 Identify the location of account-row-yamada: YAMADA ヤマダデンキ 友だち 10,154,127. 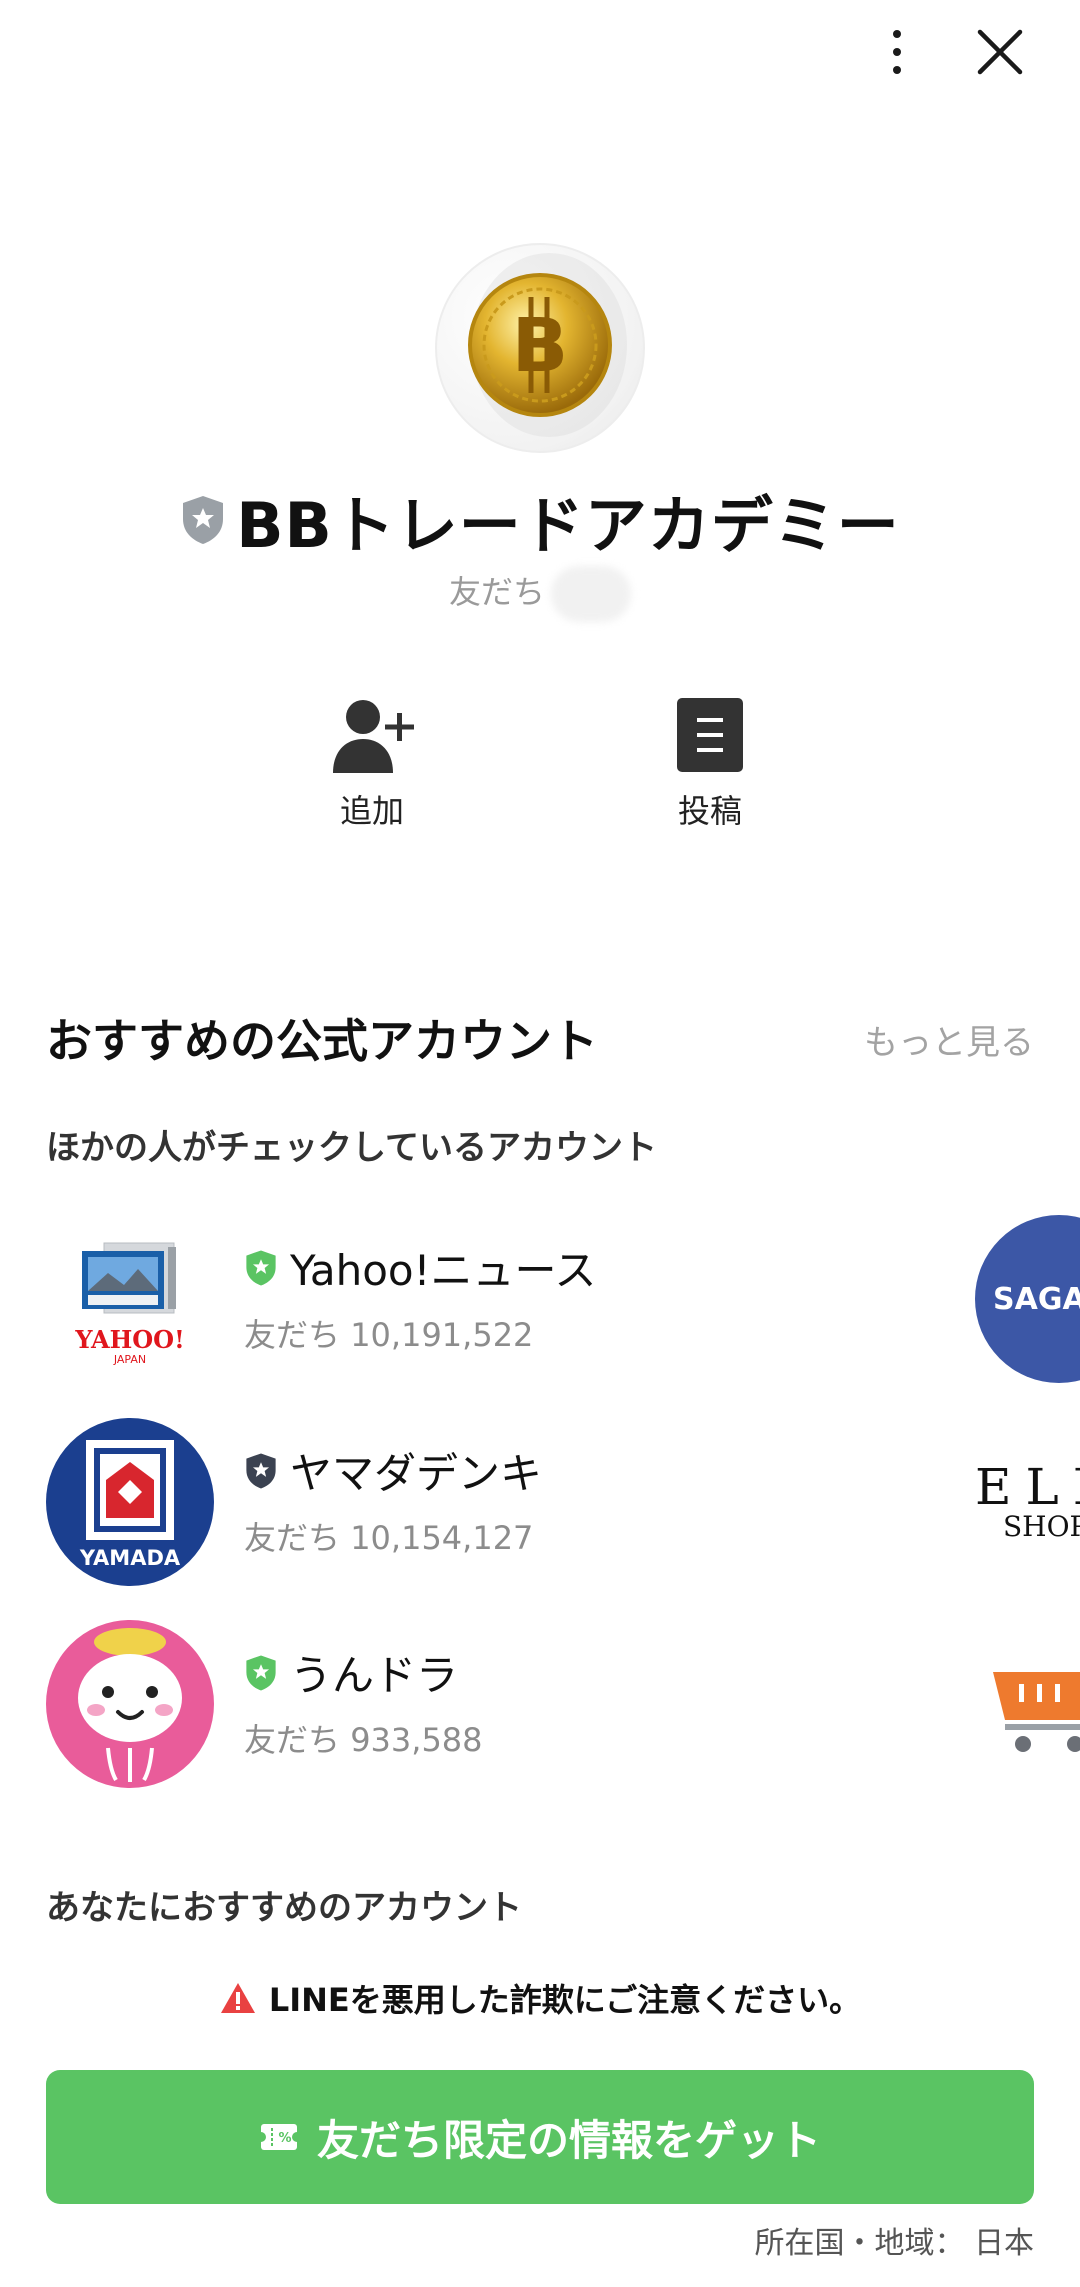
(496, 1503).